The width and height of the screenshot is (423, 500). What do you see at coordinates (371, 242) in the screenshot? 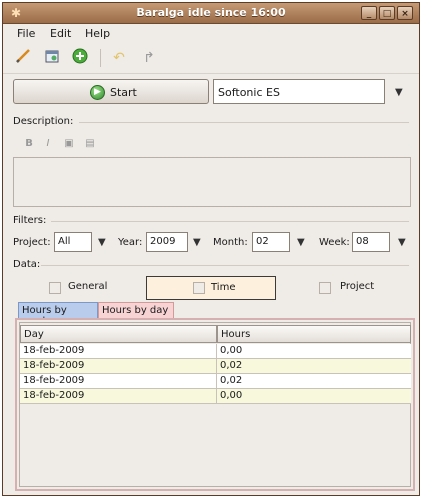
I see `week-filter-select: 08` at bounding box center [371, 242].